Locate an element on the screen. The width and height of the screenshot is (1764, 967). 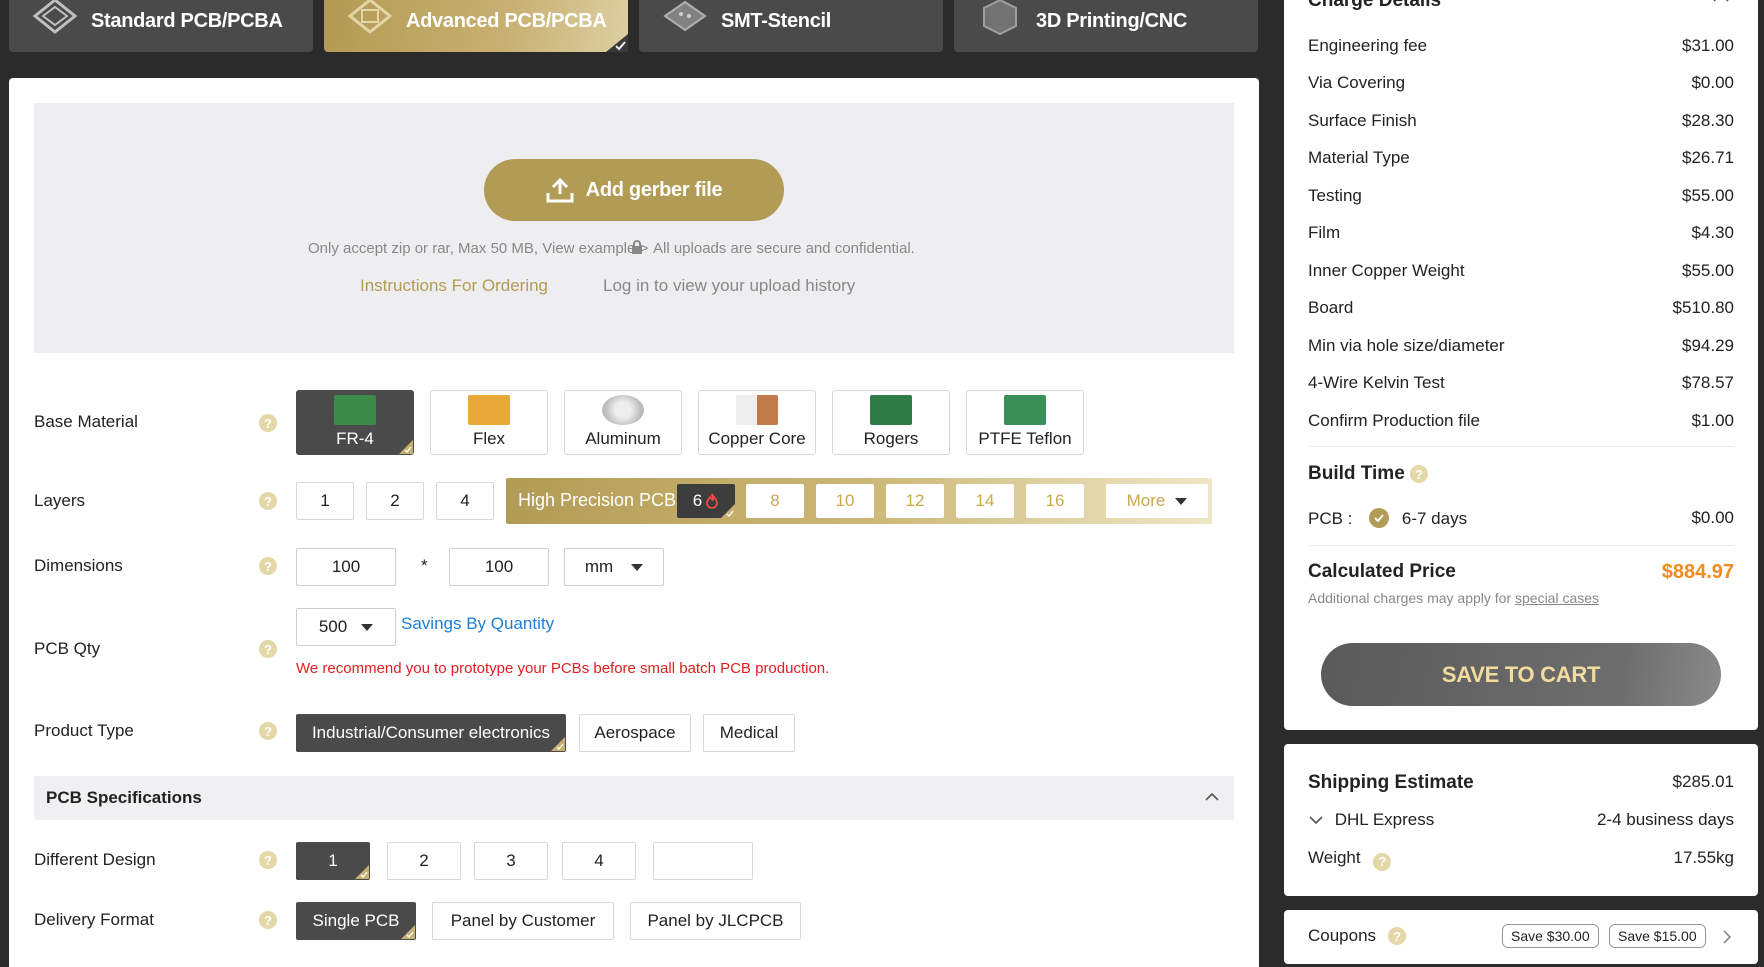
material-label: Flex is located at coordinates (489, 438).